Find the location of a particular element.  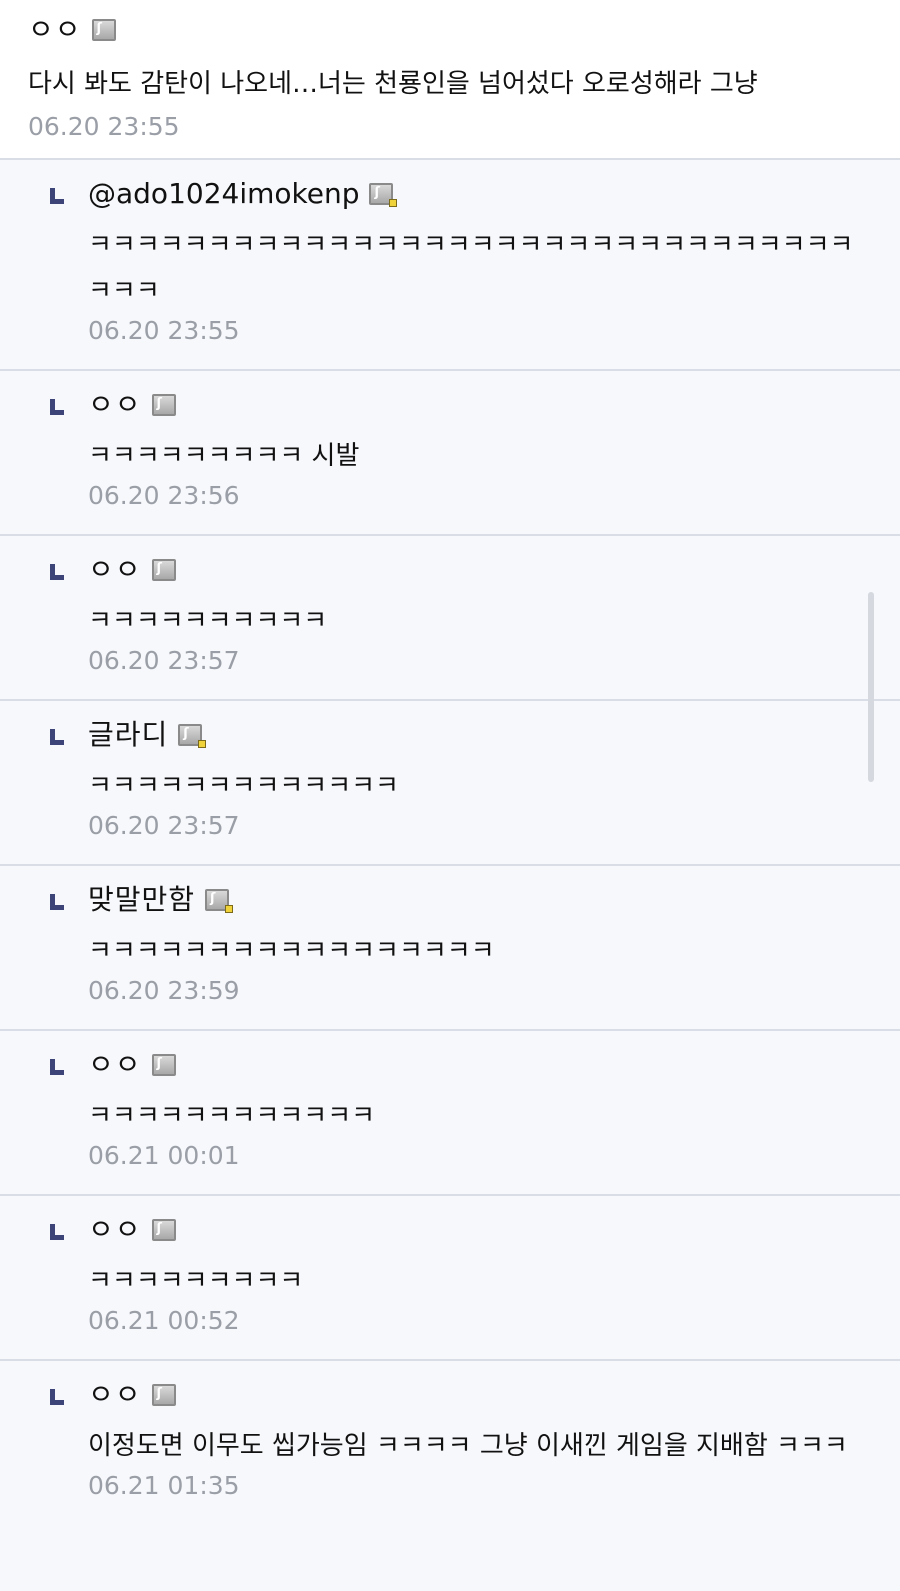

author-row: 글라디 ʃ is located at coordinates (474, 735).